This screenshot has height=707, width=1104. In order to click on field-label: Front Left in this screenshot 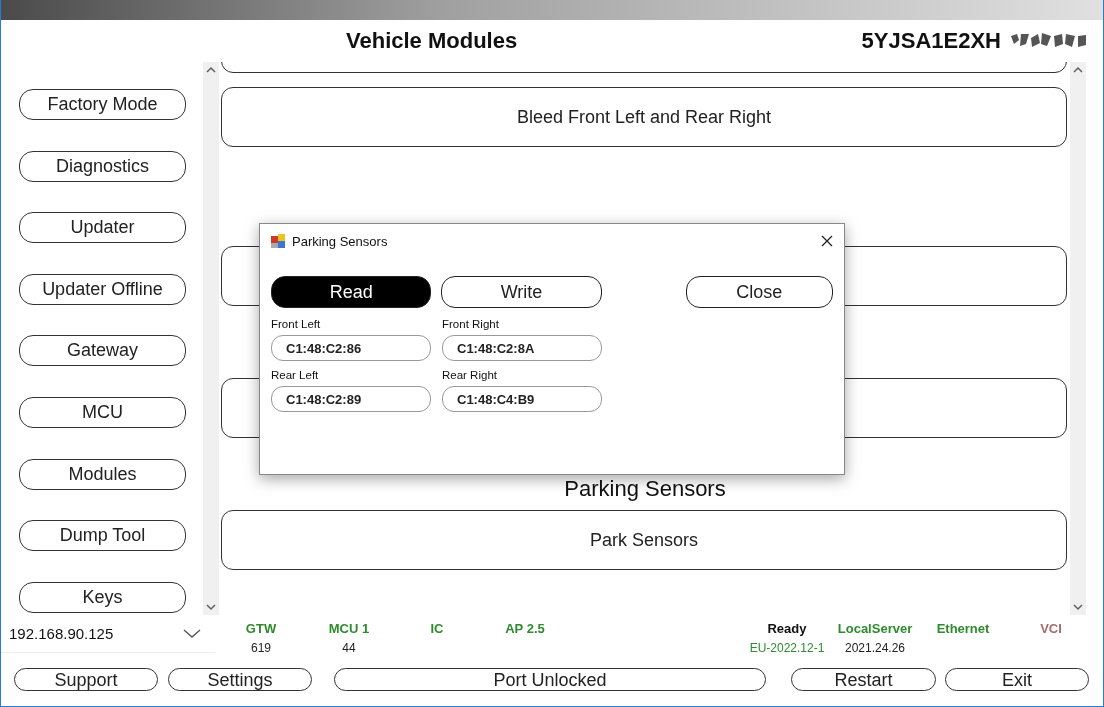, I will do `click(296, 325)`.